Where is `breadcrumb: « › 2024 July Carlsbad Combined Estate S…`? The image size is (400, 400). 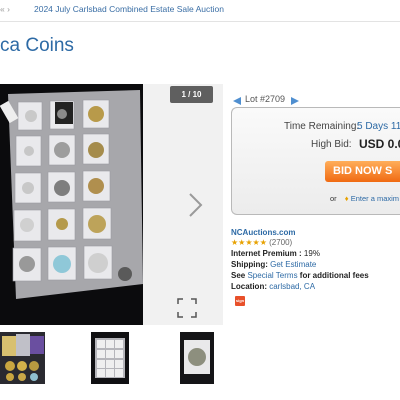
breadcrumb: « › 2024 July Carlsbad Combined Estate S… is located at coordinates (200, 11).